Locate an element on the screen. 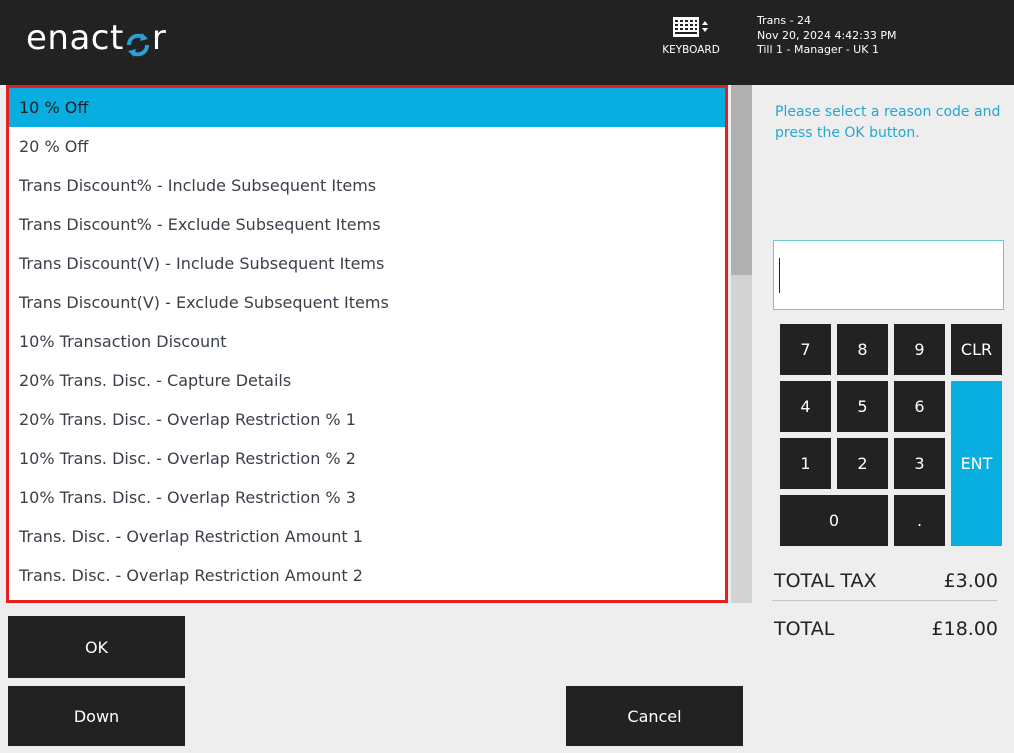 This screenshot has height=753, width=1014. total-label: TOTAL is located at coordinates (804, 629).